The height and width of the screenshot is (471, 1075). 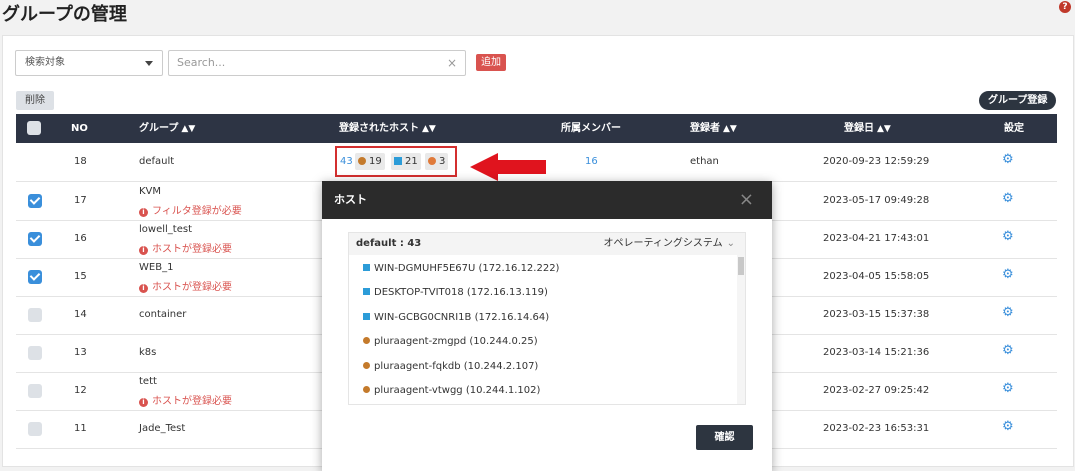 What do you see at coordinates (35, 100) in the screenshot?
I see `delete-button: 削除` at bounding box center [35, 100].